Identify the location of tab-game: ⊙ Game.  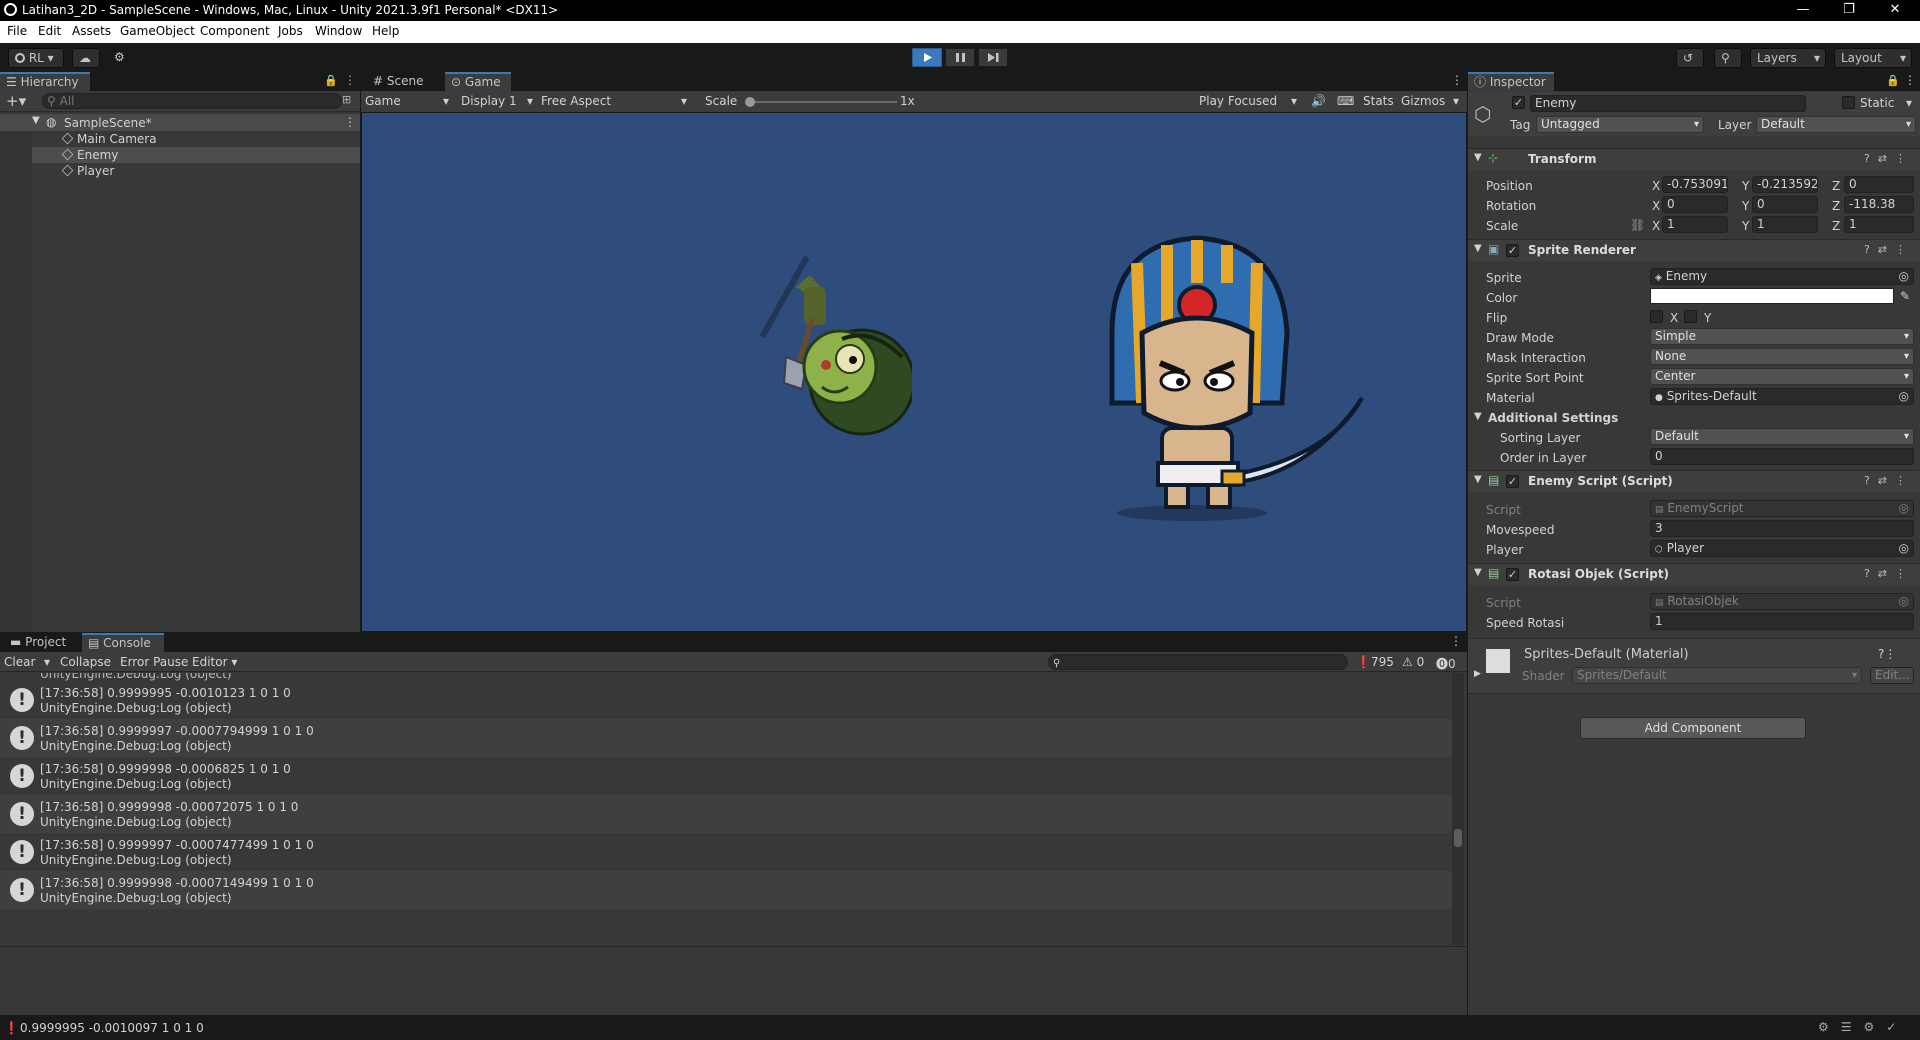
(478, 81).